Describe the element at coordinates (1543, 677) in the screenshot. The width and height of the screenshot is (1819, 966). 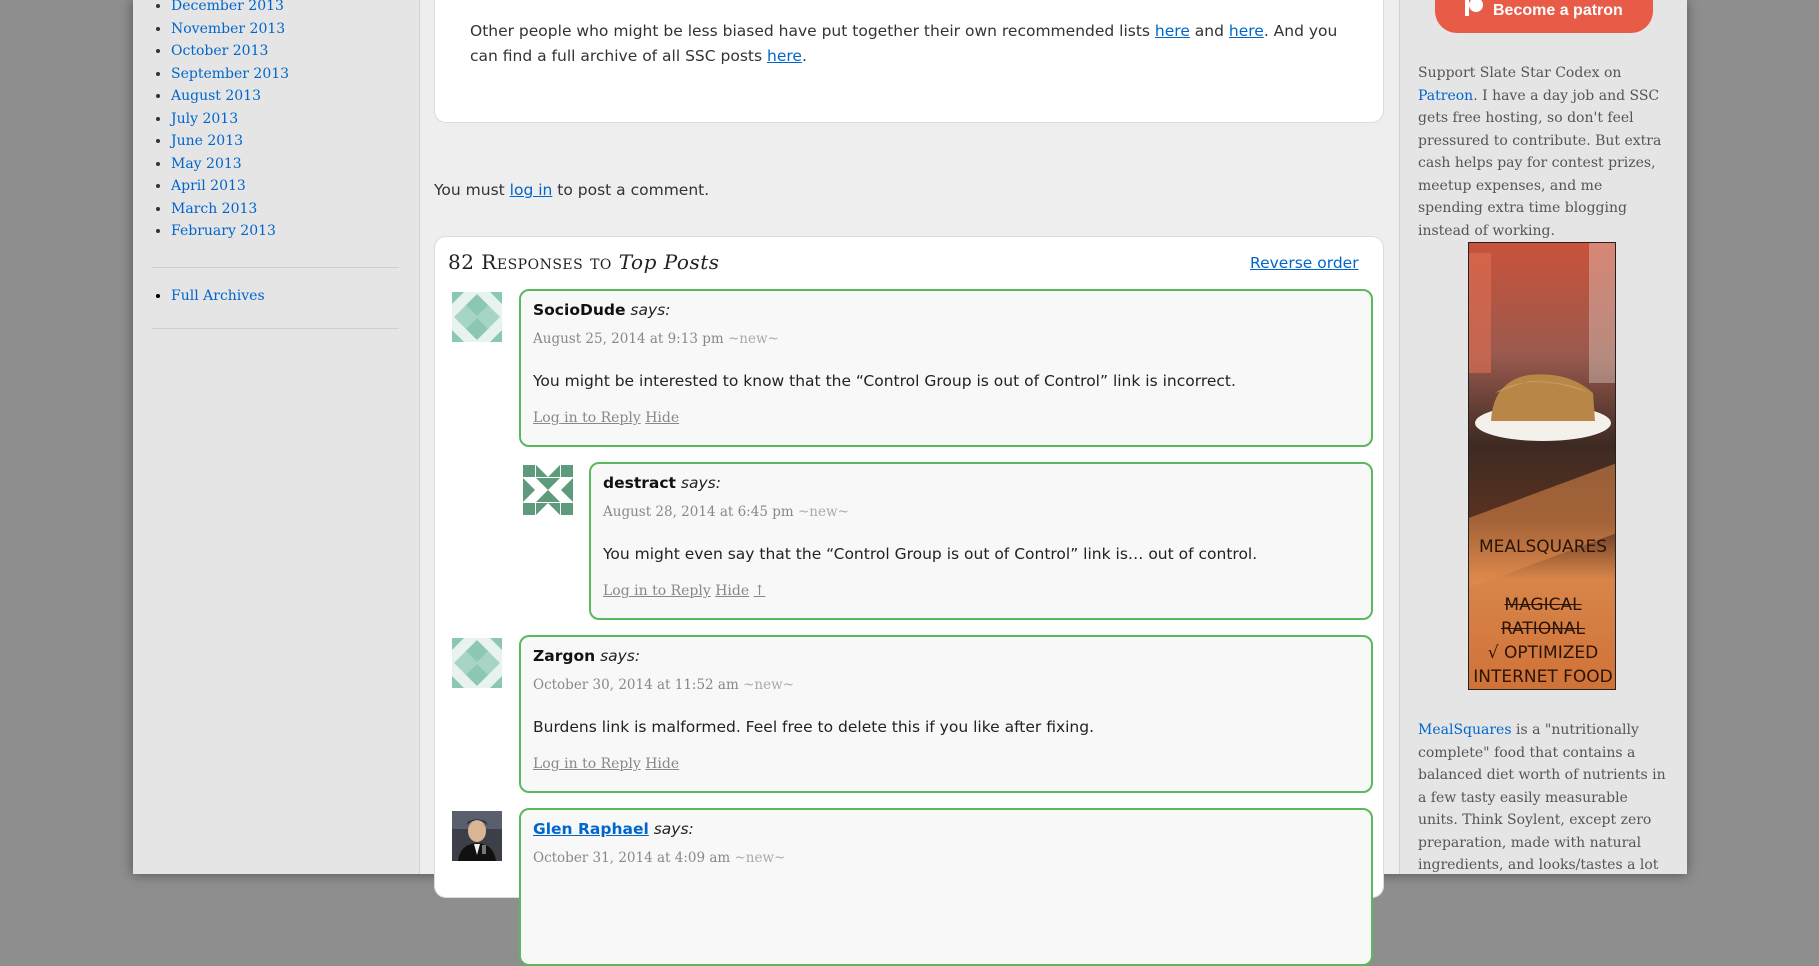
I see `ad-line: INTERNET FOOD` at that location.